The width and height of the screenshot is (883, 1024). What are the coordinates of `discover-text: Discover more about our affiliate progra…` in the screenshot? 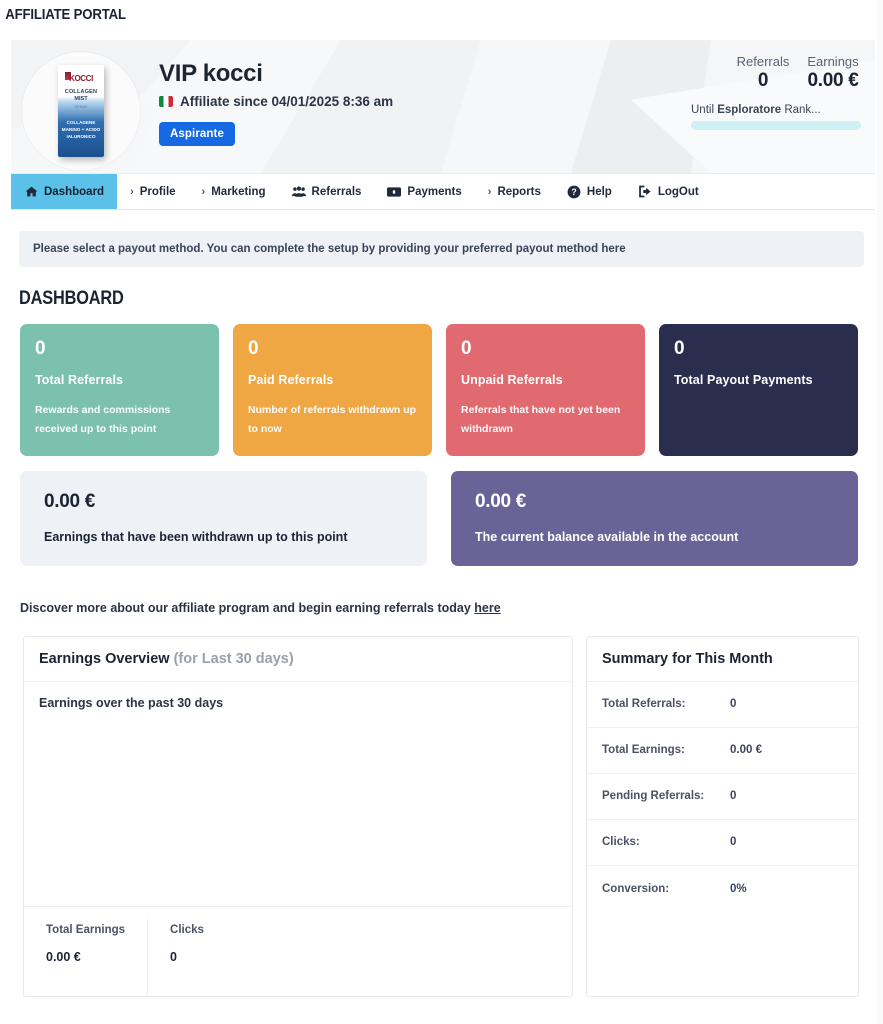 It's located at (247, 607).